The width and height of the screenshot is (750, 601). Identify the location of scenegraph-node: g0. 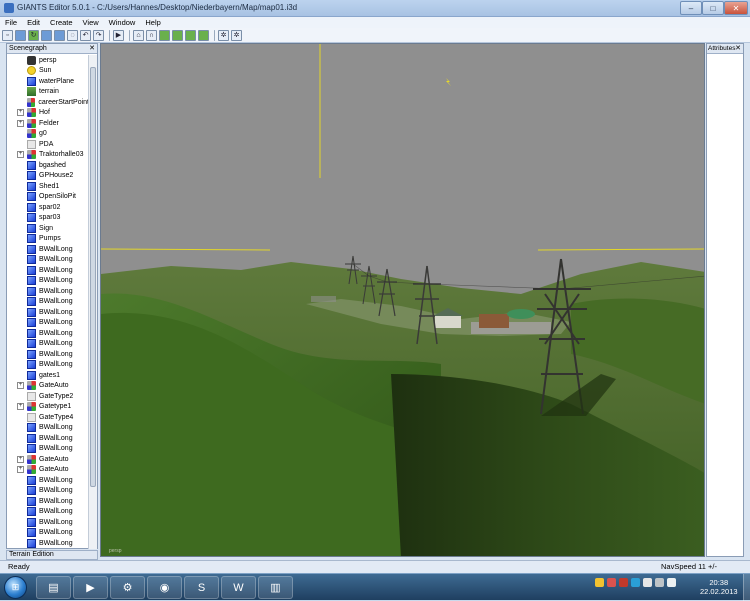
(48, 134).